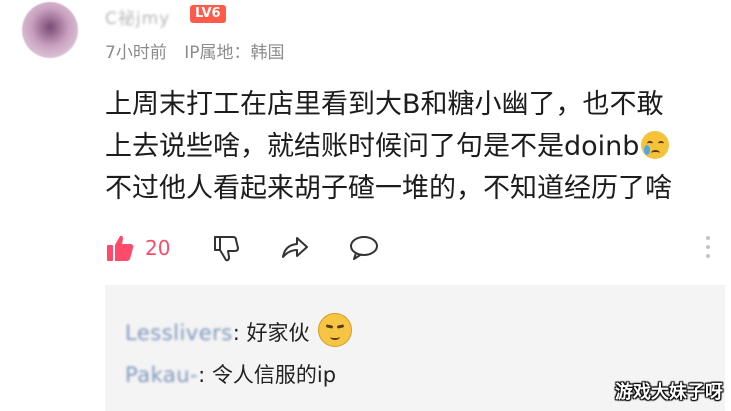 This screenshot has height=411, width=731. I want to click on thumbs-up-icon, so click(120, 248).